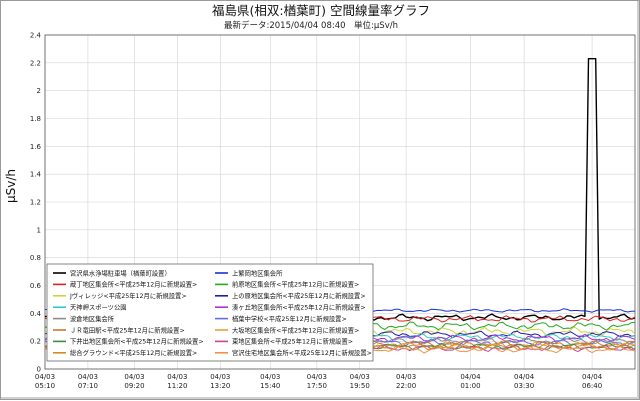 Image resolution: width=640 pixels, height=401 pixels. Describe the element at coordinates (35, 119) in the screenshot. I see `y-tick-label: 1.8` at that location.